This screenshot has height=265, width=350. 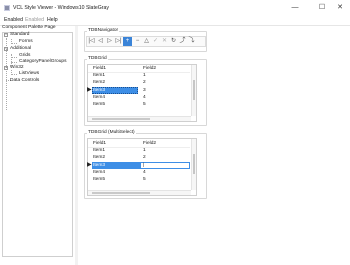 I want to click on nav-first-button: |◁, so click(x=91, y=41).